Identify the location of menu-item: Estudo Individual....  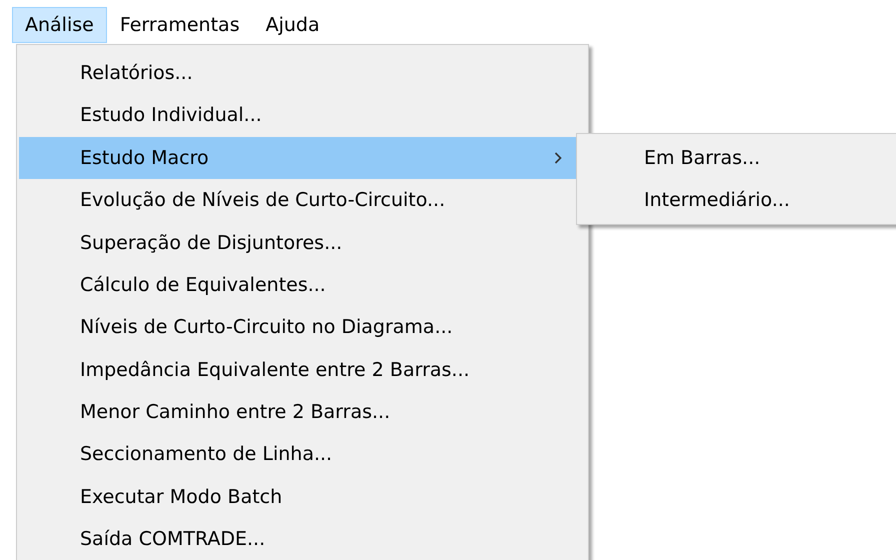
(302, 115).